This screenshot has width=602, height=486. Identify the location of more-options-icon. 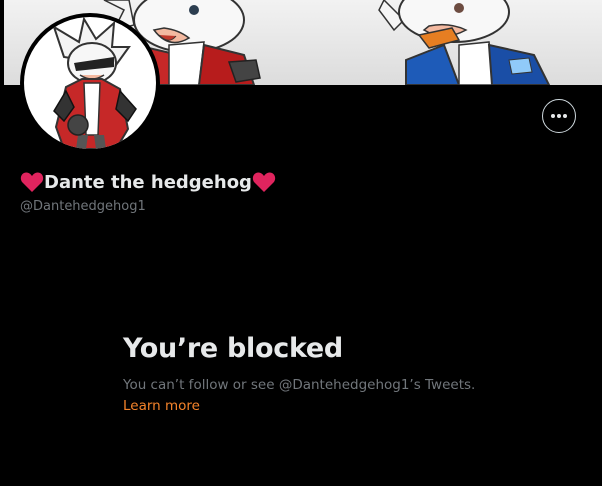
(559, 116).